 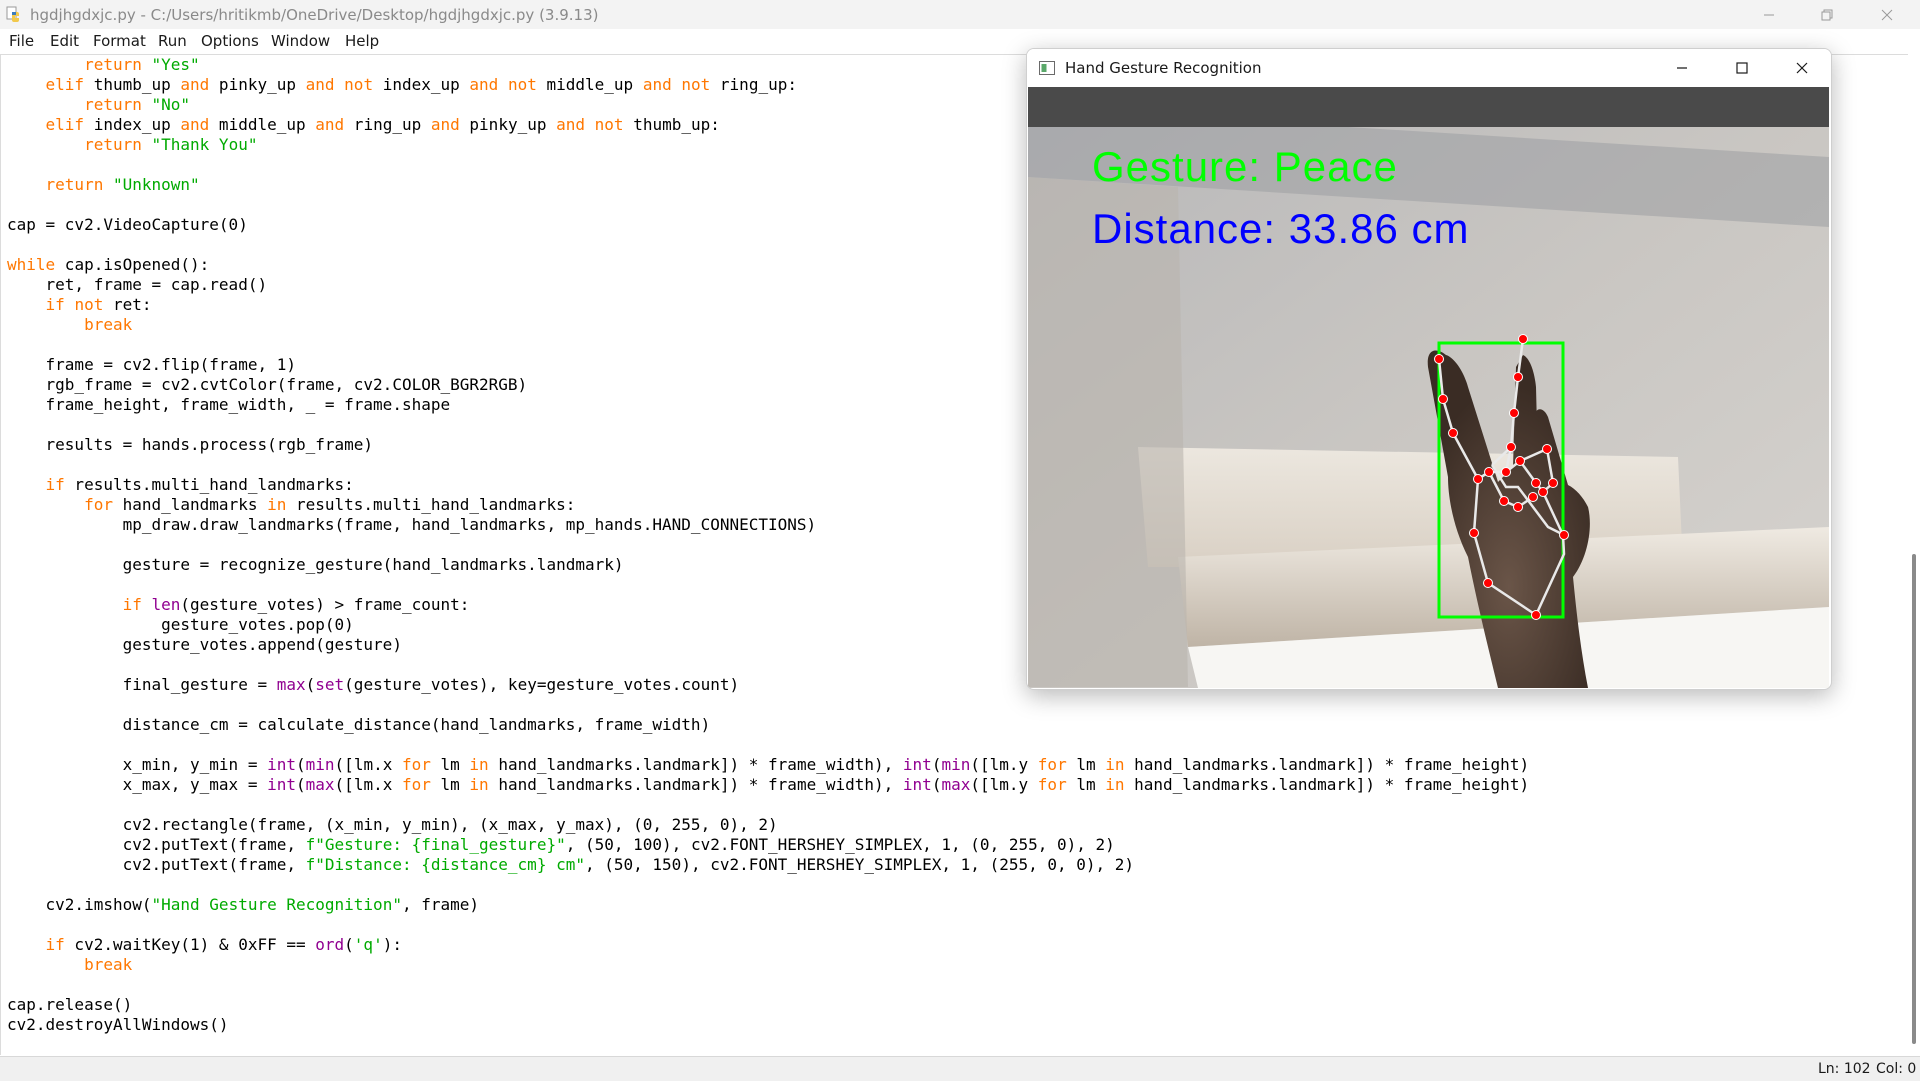 I want to click on minimize-button, so click(x=1769, y=14).